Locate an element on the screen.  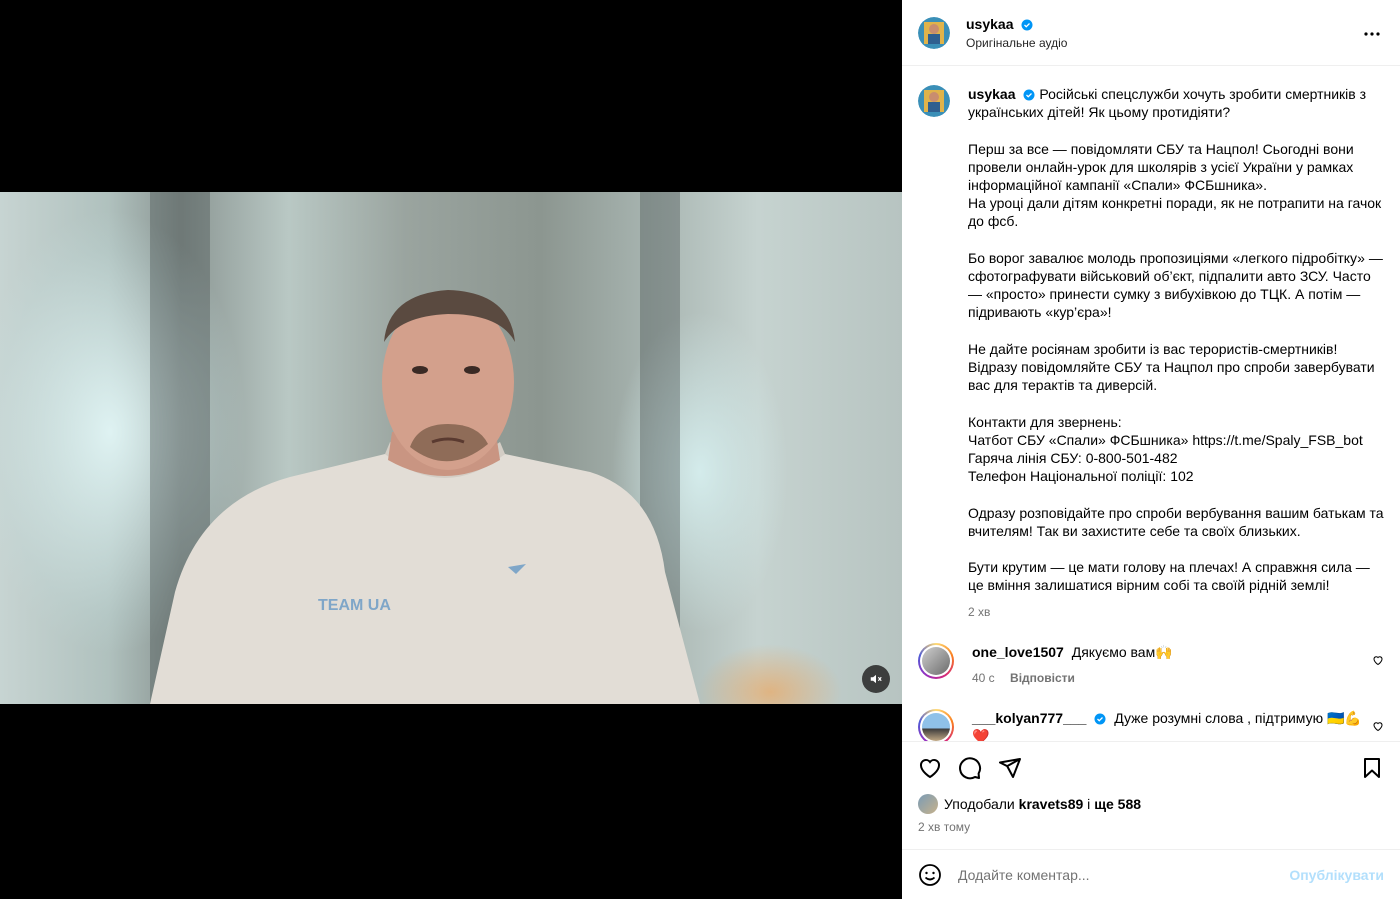
audio-link: Оригінальне аудіо is located at coordinates (1016, 43).